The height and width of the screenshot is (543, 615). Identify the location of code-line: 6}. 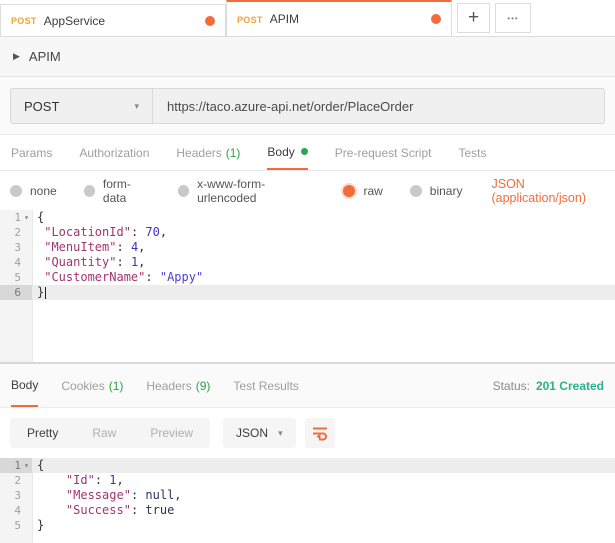
(307, 292).